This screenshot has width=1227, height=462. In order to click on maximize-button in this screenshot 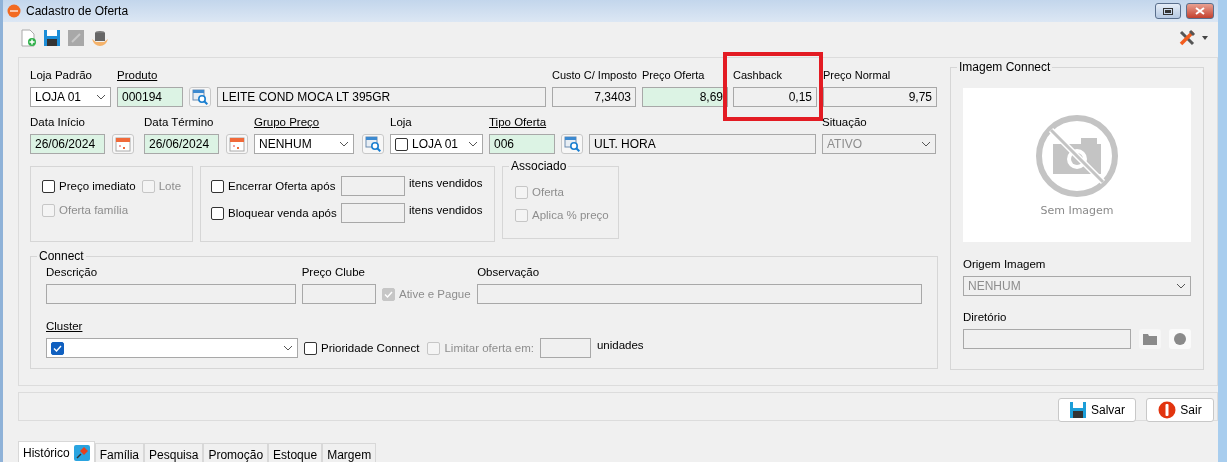, I will do `click(1168, 11)`.